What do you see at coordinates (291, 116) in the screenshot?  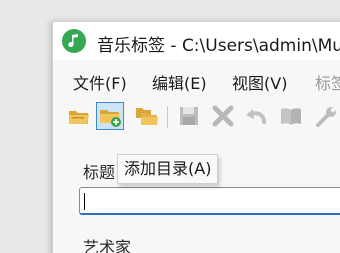 I see `book-button` at bounding box center [291, 116].